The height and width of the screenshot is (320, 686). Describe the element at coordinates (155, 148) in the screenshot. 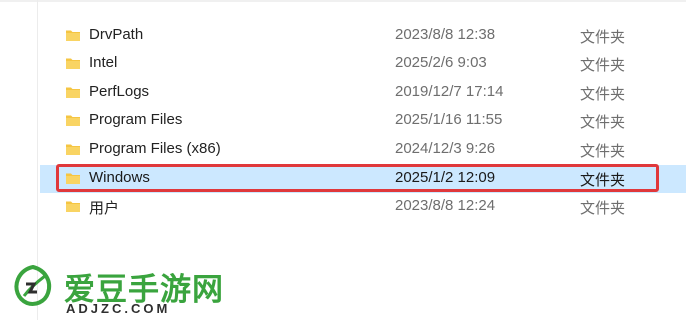

I see `file-name: Program Files (x86)` at that location.